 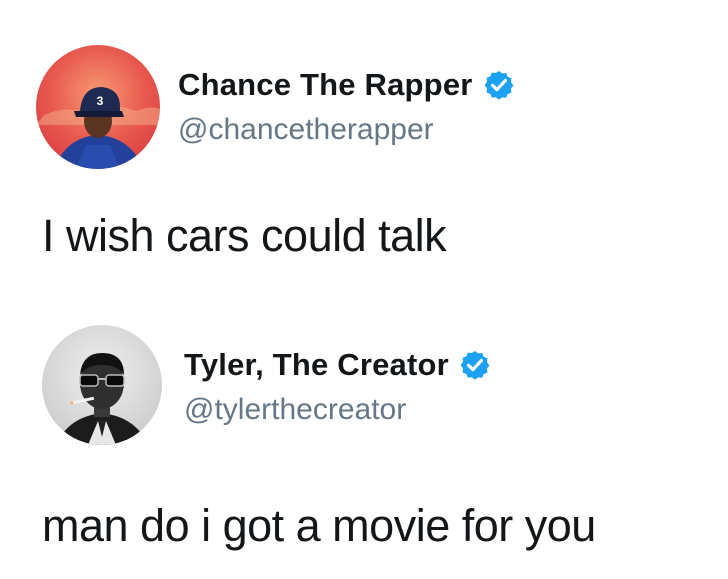 What do you see at coordinates (244, 235) in the screenshot?
I see `tweet-text: I wish cars could talk` at bounding box center [244, 235].